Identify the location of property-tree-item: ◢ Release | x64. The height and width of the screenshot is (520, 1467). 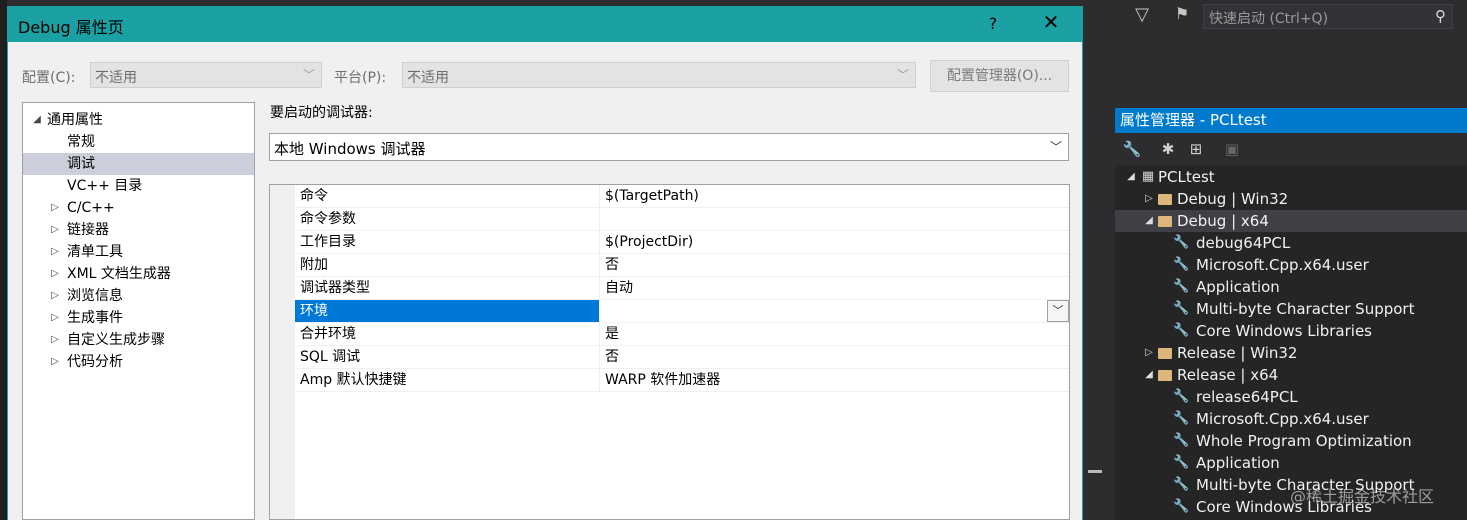
(1291, 375).